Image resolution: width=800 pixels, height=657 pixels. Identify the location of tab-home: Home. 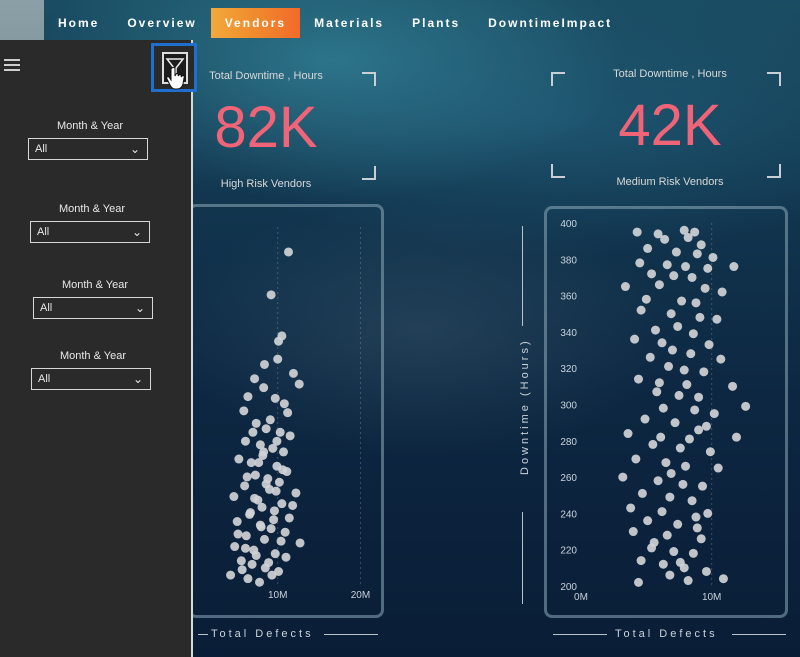
(78, 23).